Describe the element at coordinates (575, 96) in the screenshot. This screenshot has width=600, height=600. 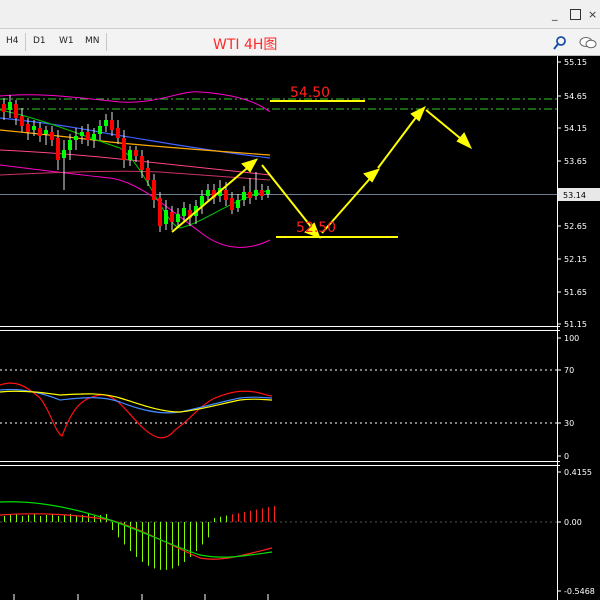
I see `axis-tick-label: 54.65` at that location.